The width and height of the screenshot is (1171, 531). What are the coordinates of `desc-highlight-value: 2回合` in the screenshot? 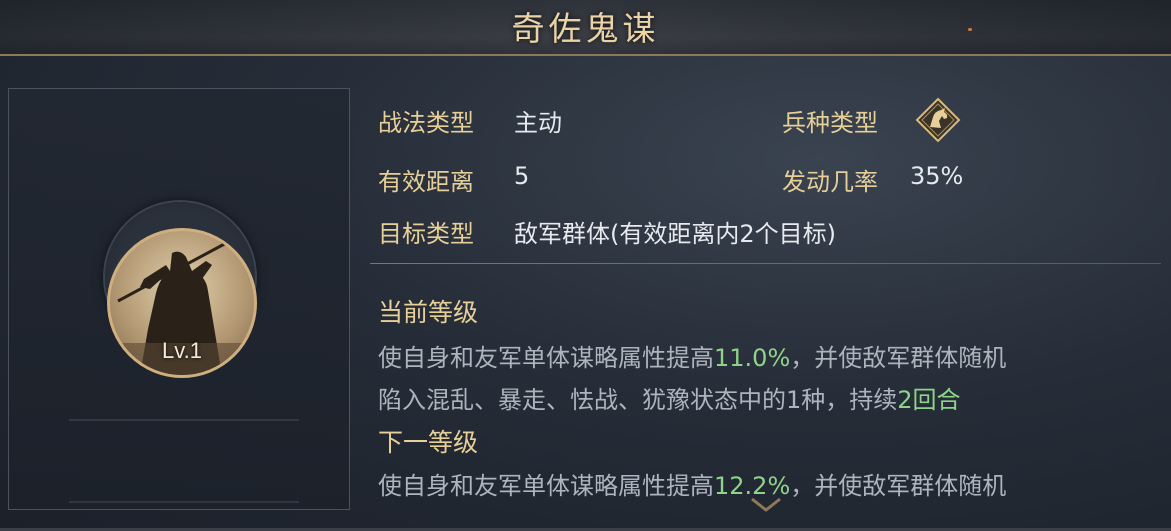 It's located at (929, 400).